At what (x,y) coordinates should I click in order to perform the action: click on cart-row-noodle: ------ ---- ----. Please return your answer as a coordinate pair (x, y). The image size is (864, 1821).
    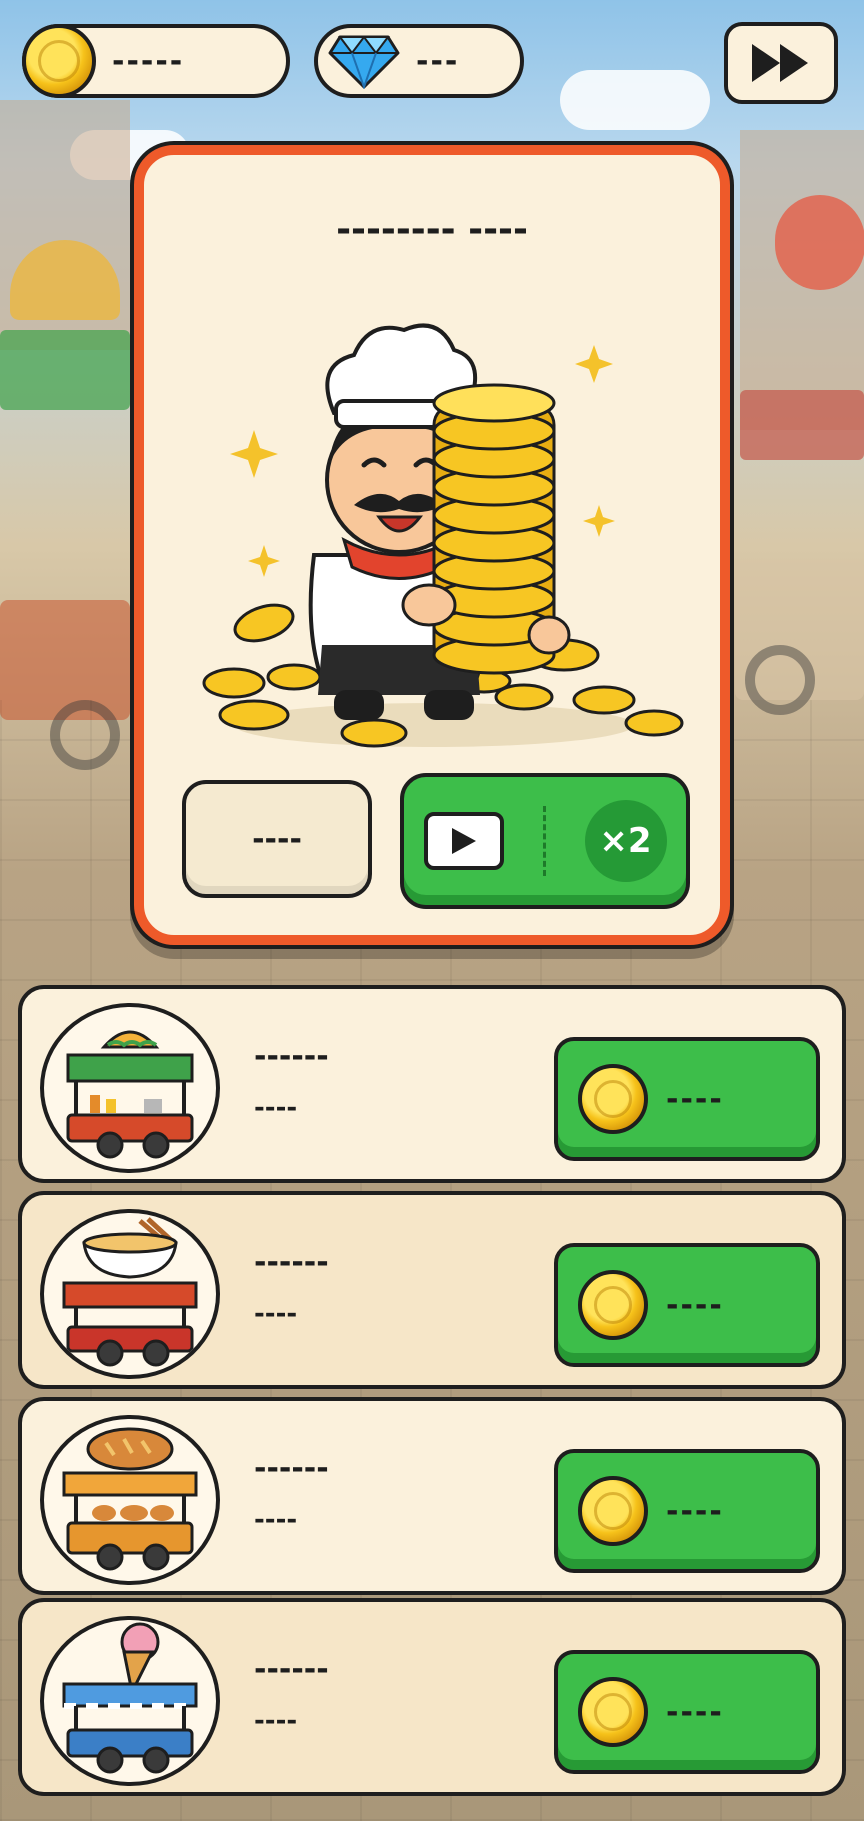
    Looking at the image, I should click on (432, 1290).